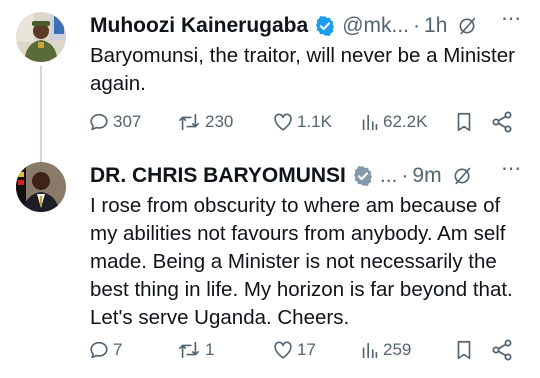 Image resolution: width=540 pixels, height=378 pixels. What do you see at coordinates (309, 24) in the screenshot?
I see `tweet-header: Muhoozi Kainerugaba @mk... · 1h ⋯` at bounding box center [309, 24].